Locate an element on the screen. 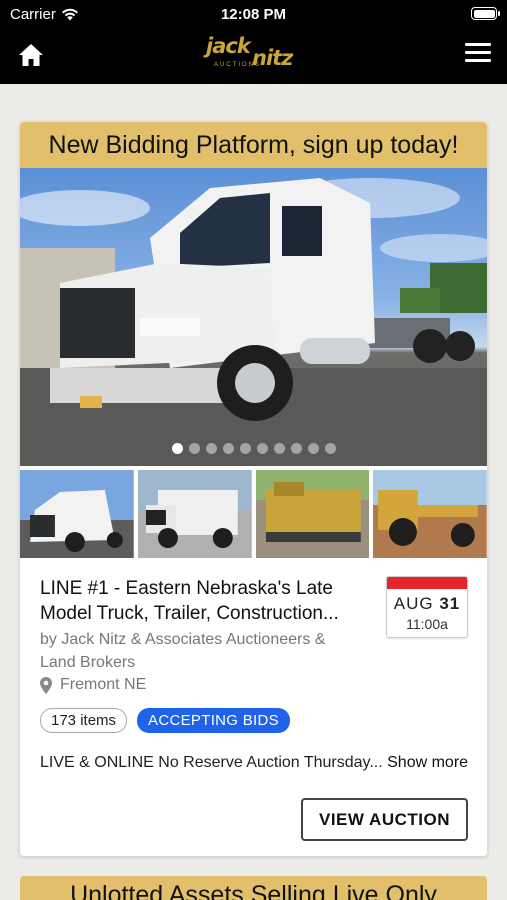  carousel-dots is located at coordinates (253, 448).